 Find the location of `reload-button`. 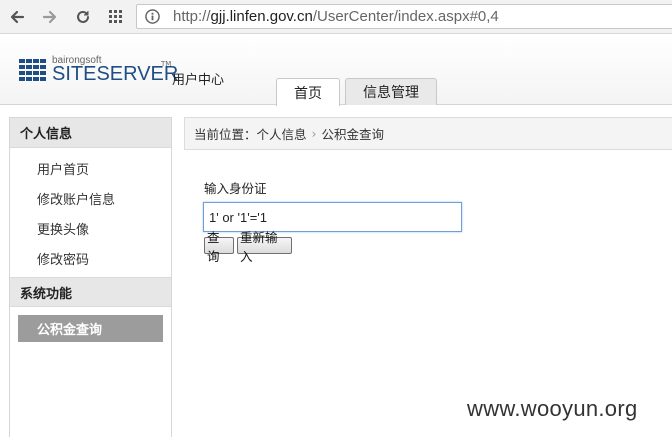

reload-button is located at coordinates (83, 17).